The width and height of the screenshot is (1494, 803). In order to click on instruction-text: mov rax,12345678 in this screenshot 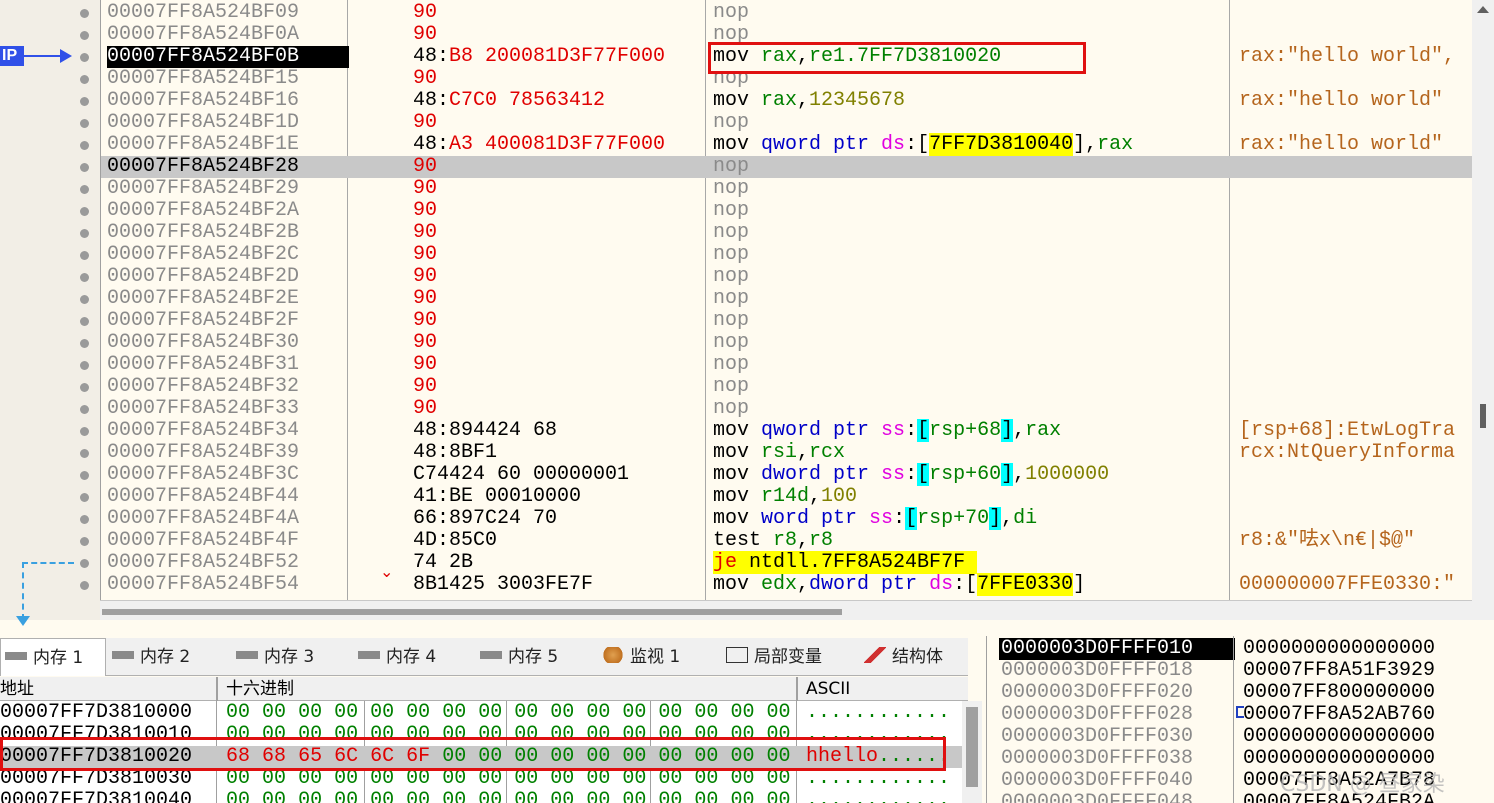, I will do `click(809, 101)`.